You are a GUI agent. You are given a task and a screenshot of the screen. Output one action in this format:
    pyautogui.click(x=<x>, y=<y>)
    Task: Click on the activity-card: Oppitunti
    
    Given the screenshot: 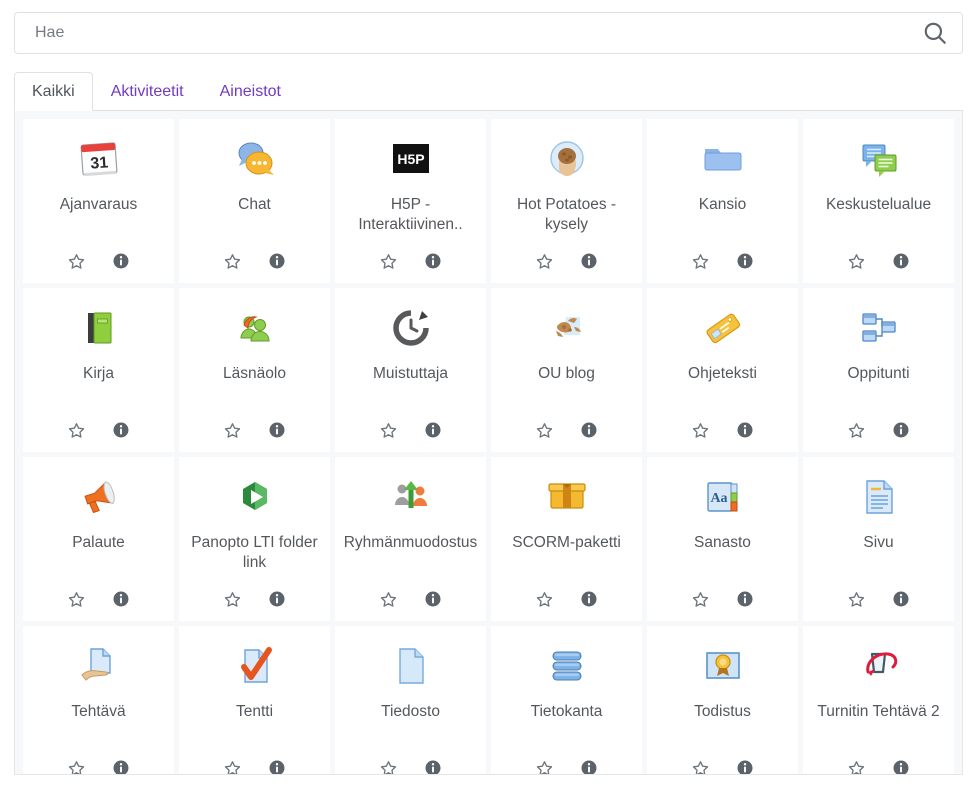 What is the action you would take?
    pyautogui.click(x=878, y=370)
    